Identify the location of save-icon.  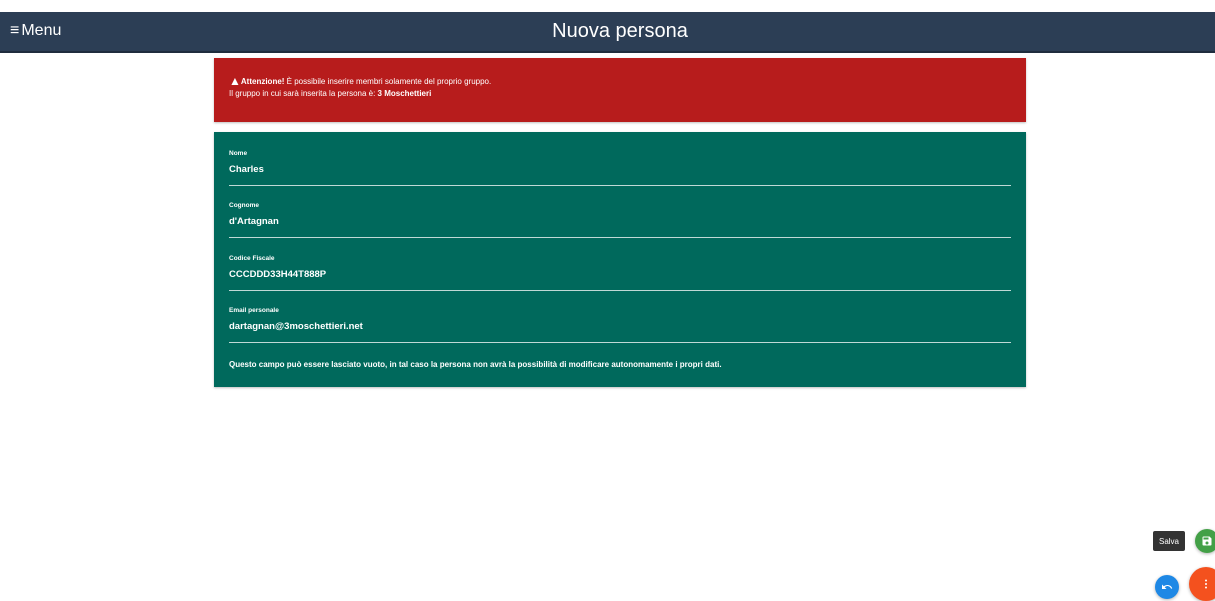
(1207, 541).